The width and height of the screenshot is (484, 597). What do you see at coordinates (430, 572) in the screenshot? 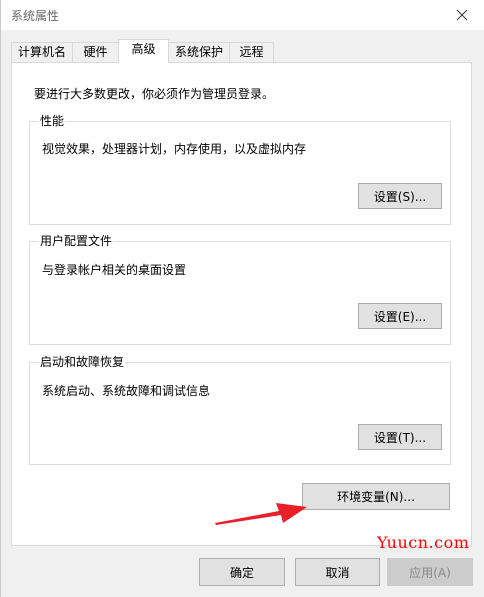
I see `apply-button: 应用(A)` at bounding box center [430, 572].